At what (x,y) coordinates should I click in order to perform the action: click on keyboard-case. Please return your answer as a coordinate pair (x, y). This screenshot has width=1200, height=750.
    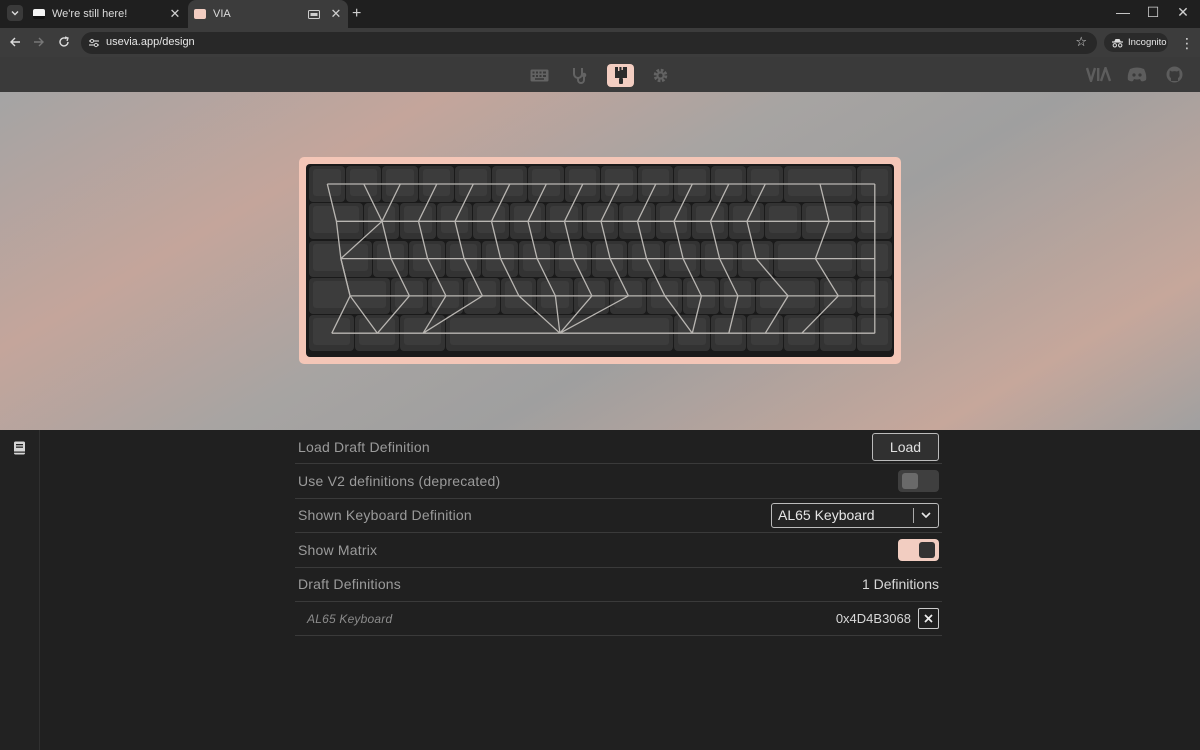
    Looking at the image, I should click on (600, 260).